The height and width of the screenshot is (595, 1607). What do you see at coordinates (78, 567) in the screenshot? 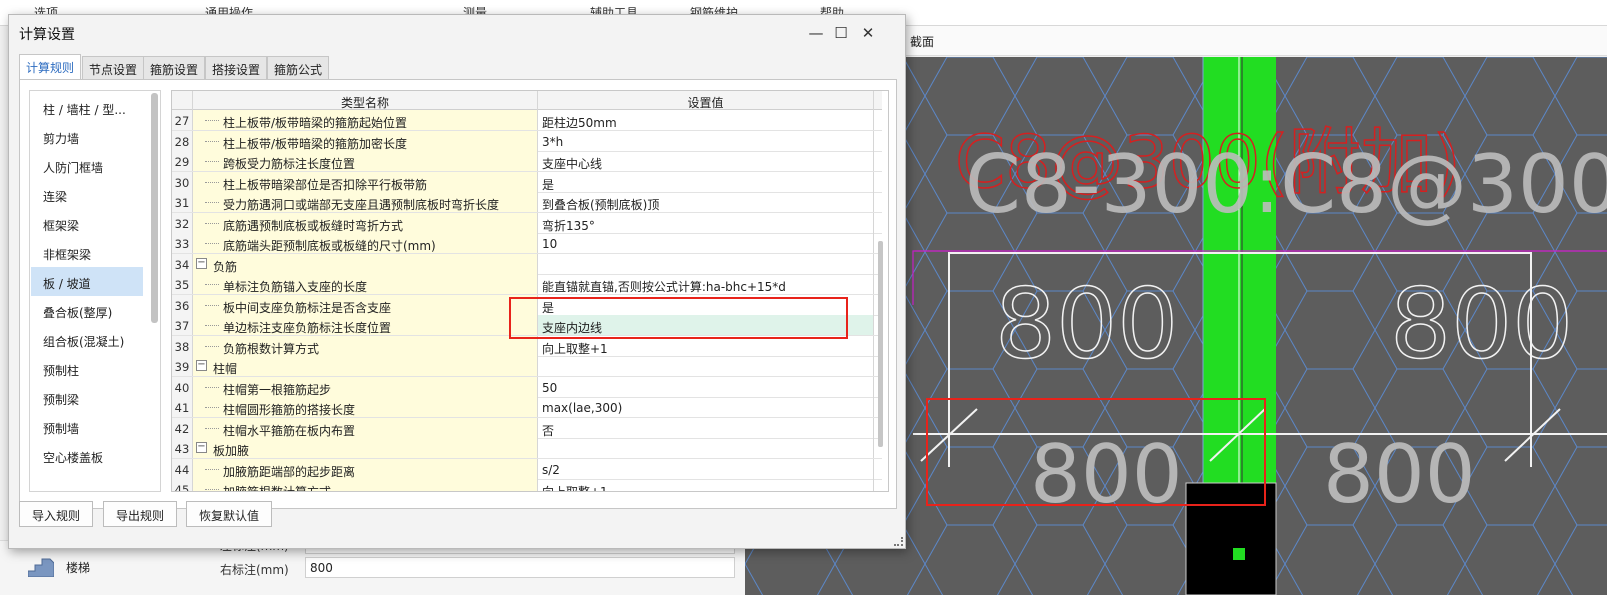
I see `stair-label: 楼梯` at bounding box center [78, 567].